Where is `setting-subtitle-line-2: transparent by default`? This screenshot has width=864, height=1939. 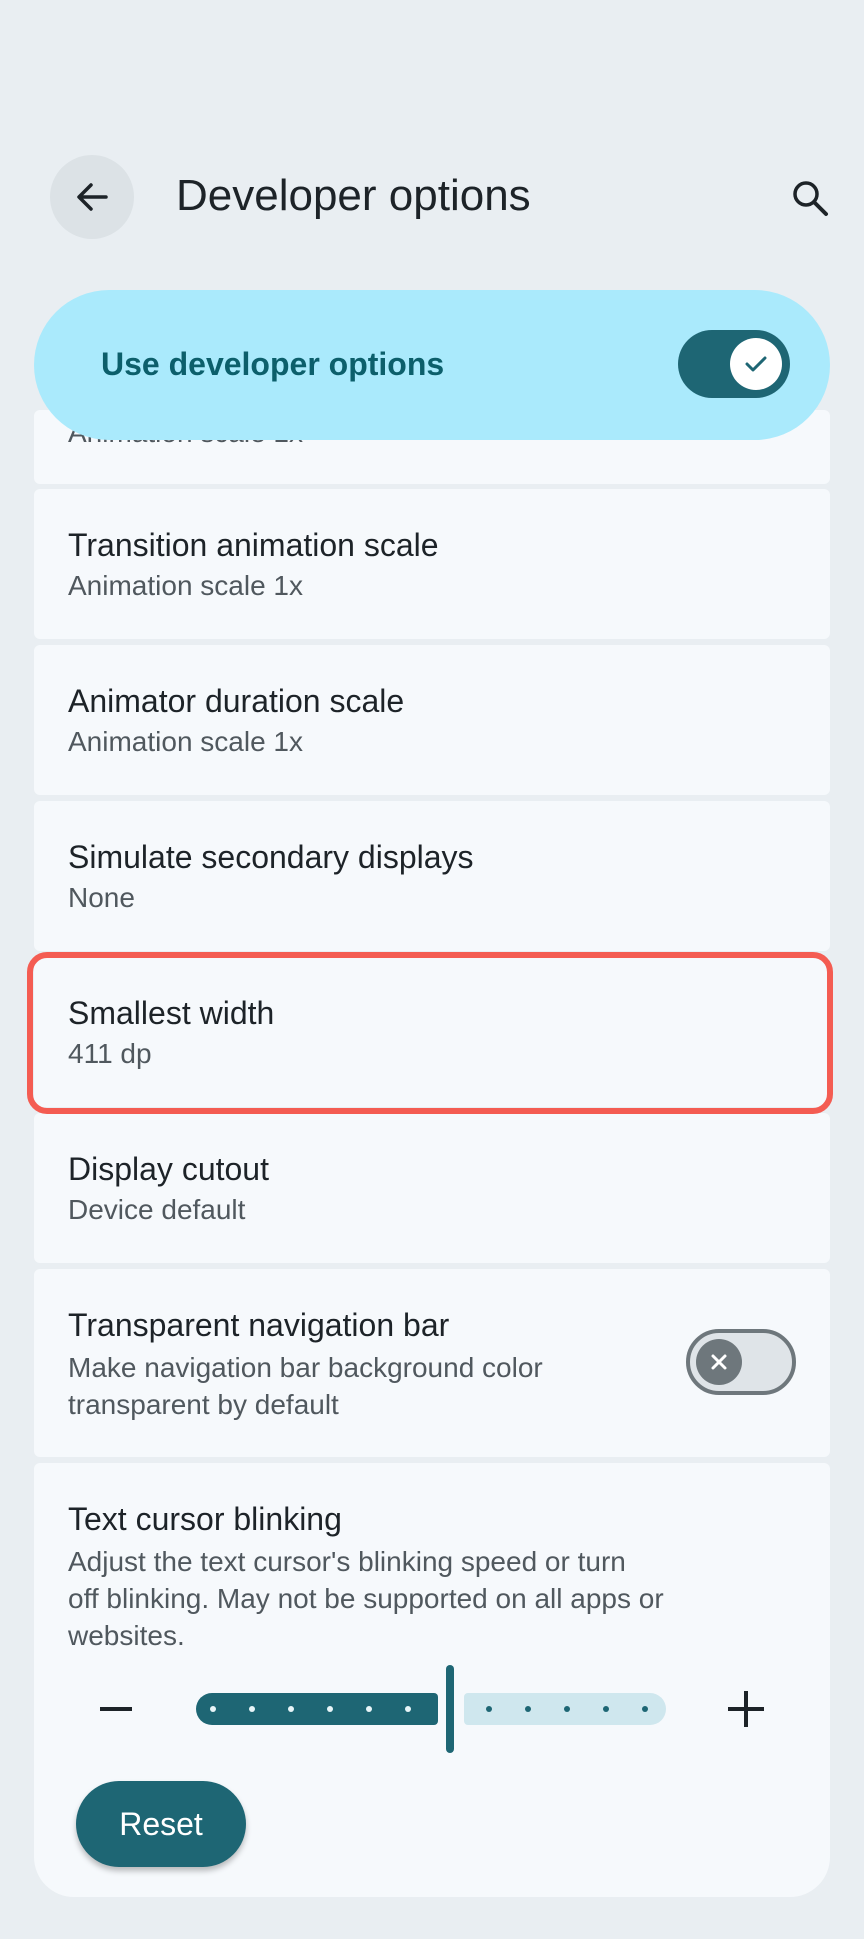 setting-subtitle-line-2: transparent by default is located at coordinates (203, 1404).